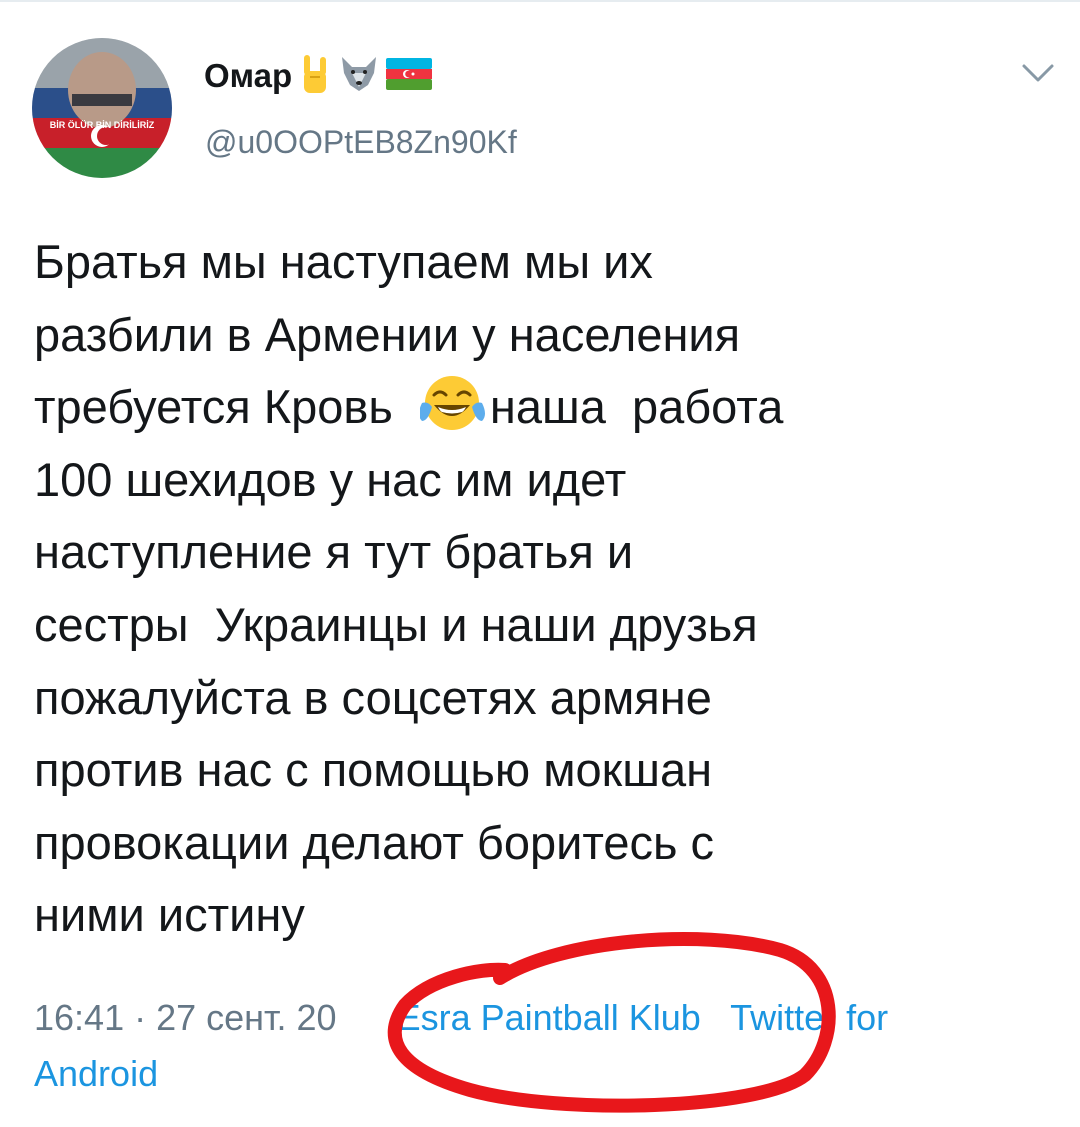  What do you see at coordinates (220, 407) in the screenshot?
I see `tweet-line-part: требуется Кровь` at bounding box center [220, 407].